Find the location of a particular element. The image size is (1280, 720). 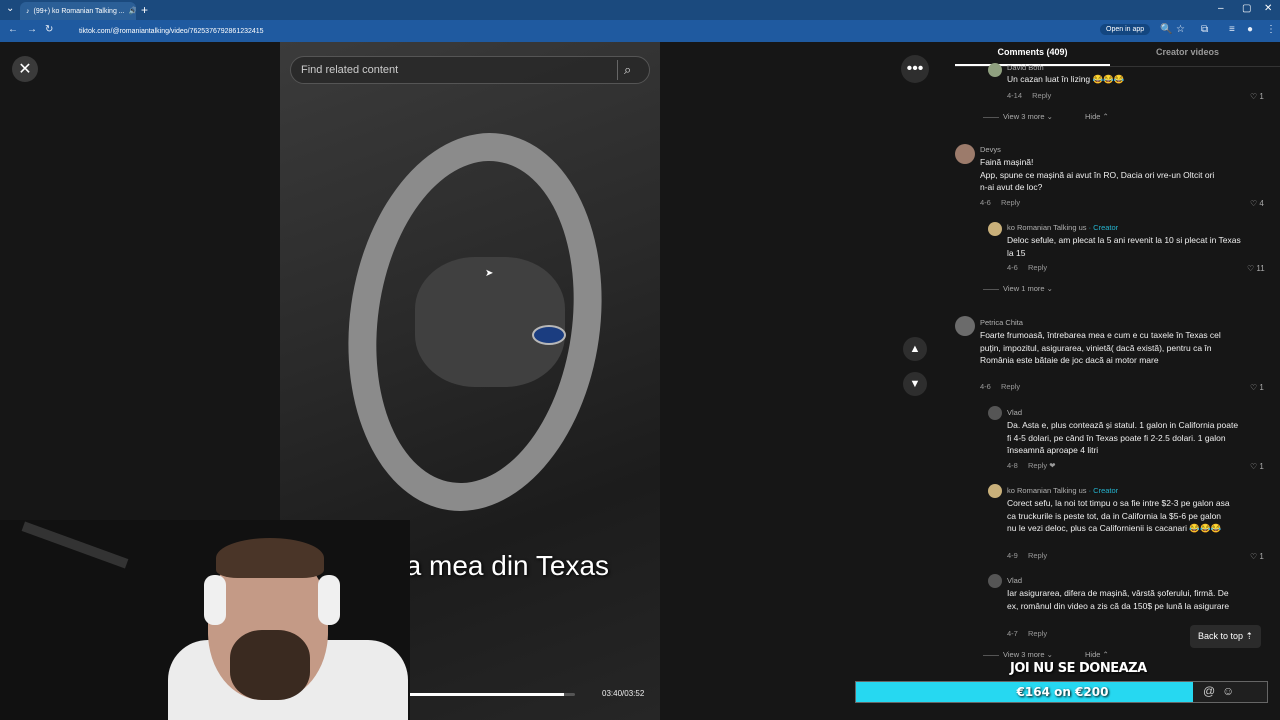

reload-icon: ↻ is located at coordinates (49, 29).